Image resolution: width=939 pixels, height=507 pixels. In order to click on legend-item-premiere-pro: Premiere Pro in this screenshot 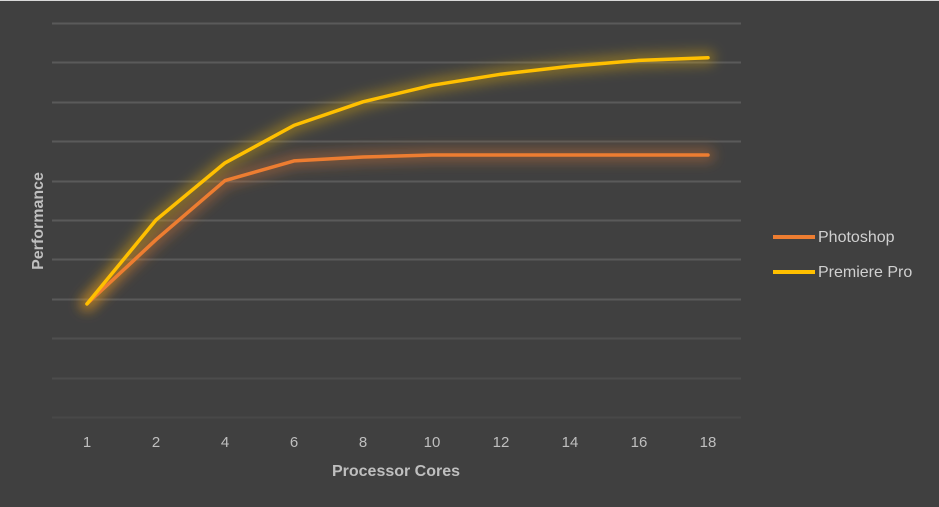, I will do `click(842, 272)`.